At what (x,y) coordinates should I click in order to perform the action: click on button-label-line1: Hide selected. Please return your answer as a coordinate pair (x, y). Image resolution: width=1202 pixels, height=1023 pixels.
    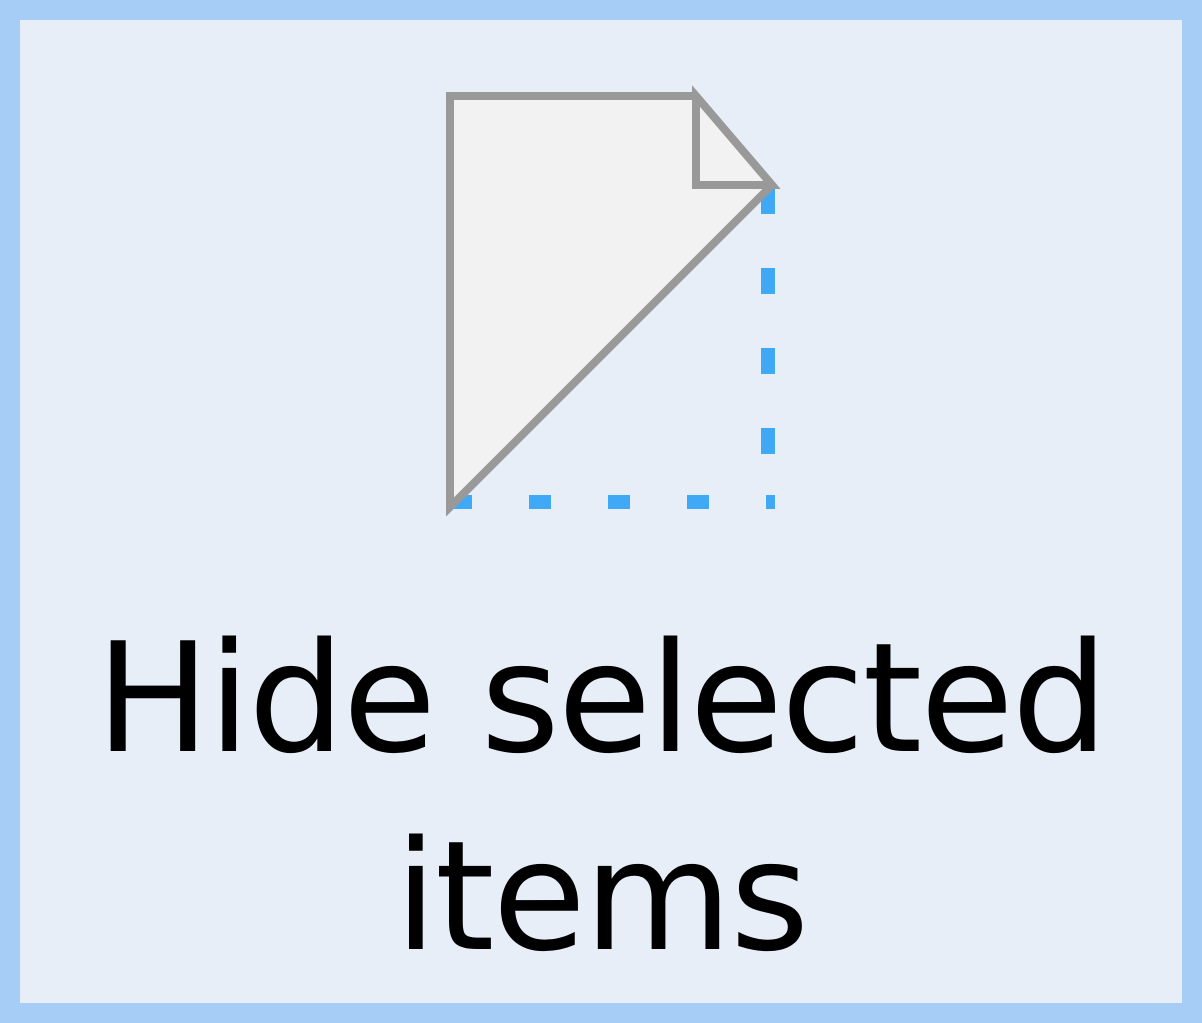
    Looking at the image, I should click on (601, 698).